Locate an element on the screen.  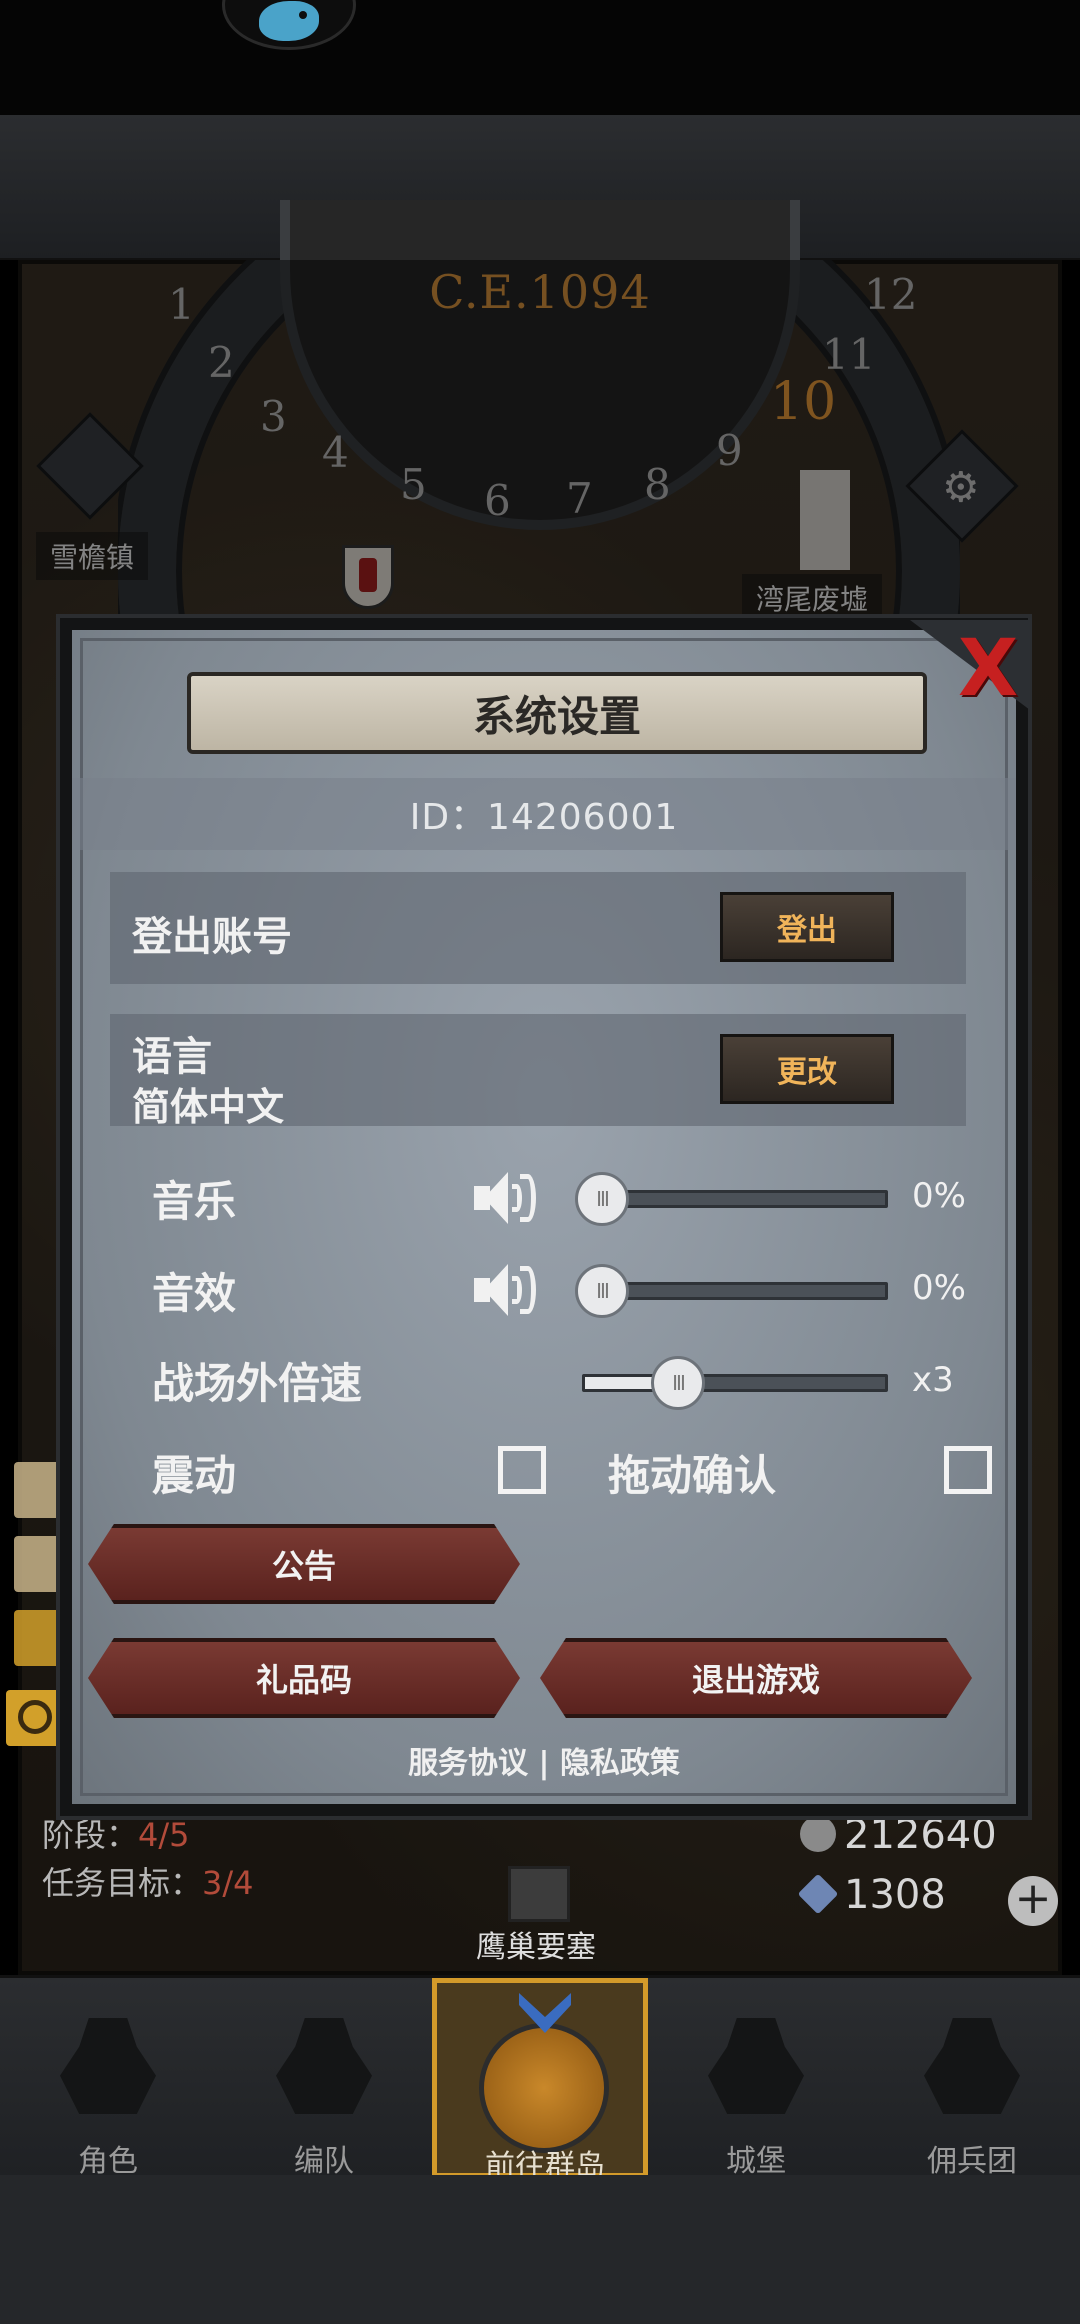
service-agreement-link: 服务协议 is located at coordinates (468, 1763).